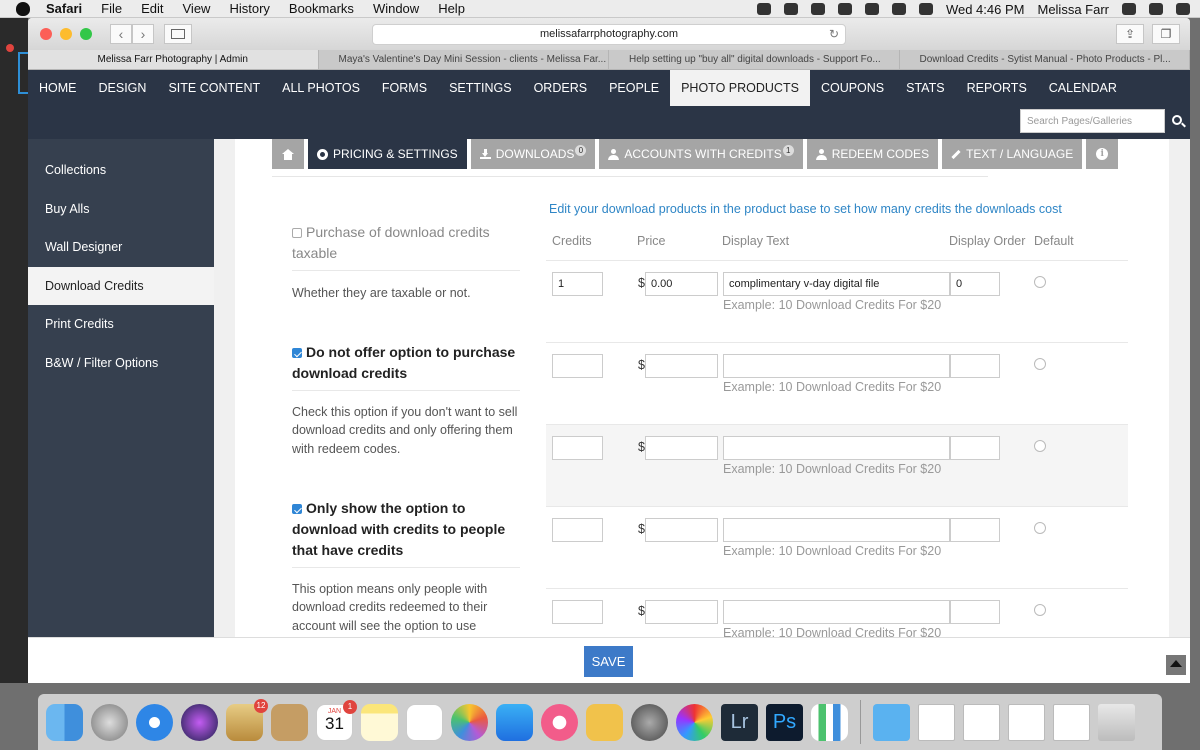 This screenshot has width=1200, height=750. What do you see at coordinates (247, 719) in the screenshot?
I see `mail-icon: 12` at bounding box center [247, 719].